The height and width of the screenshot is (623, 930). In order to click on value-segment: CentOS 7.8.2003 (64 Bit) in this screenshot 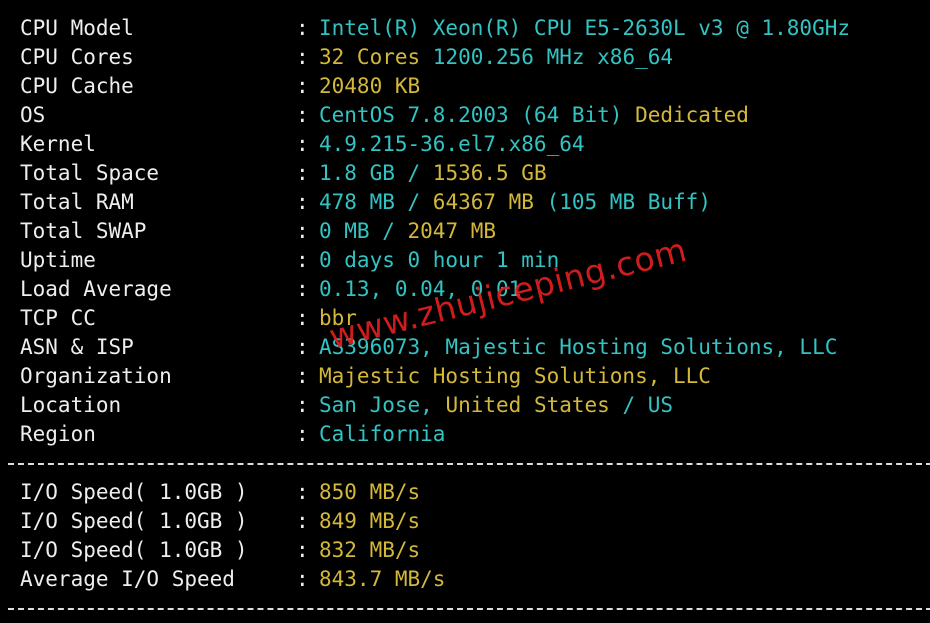, I will do `click(471, 115)`.